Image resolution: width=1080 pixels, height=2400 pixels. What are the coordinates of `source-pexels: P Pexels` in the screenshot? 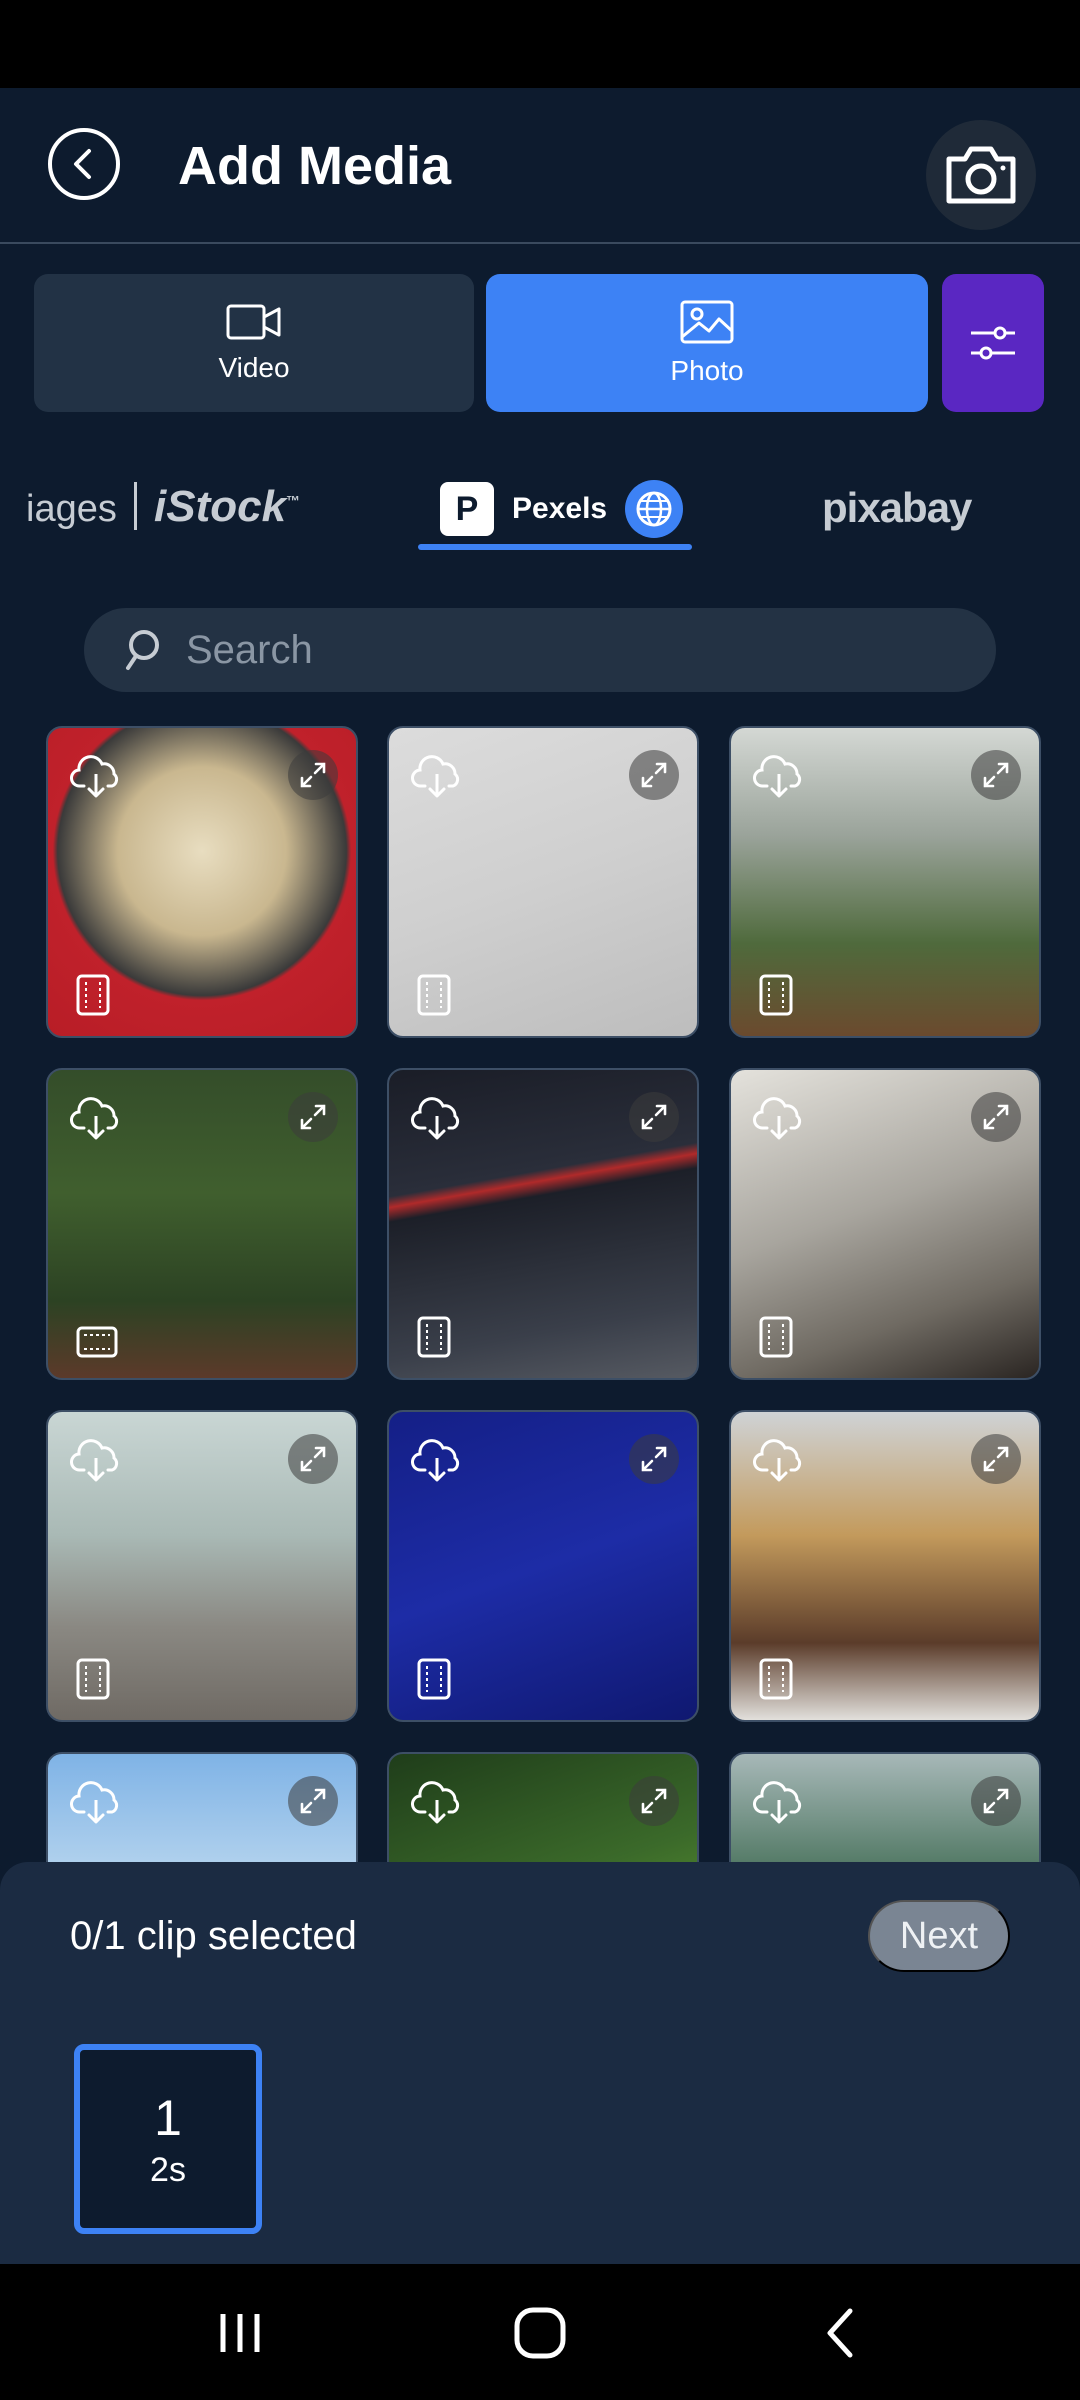 It's located at (562, 509).